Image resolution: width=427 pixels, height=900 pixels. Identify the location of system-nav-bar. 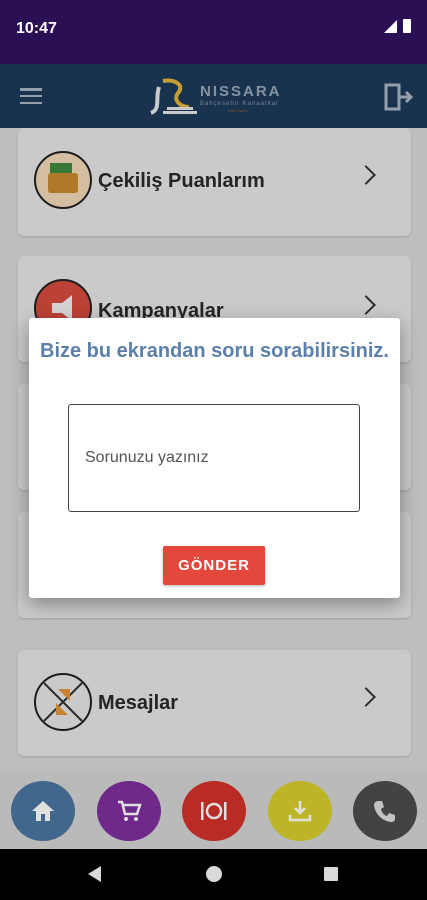
(213, 874).